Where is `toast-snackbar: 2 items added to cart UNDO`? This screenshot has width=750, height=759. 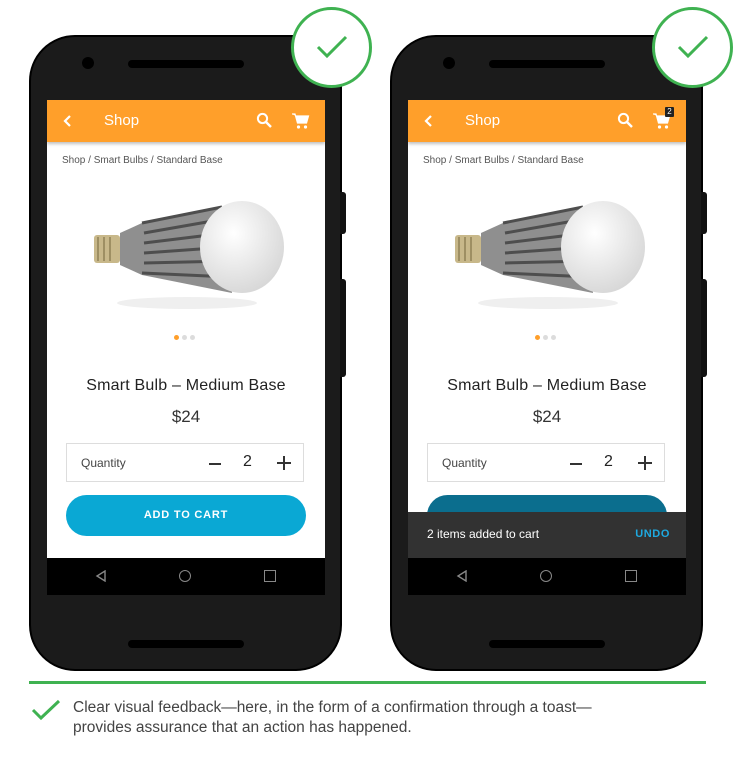 toast-snackbar: 2 items added to cart UNDO is located at coordinates (547, 535).